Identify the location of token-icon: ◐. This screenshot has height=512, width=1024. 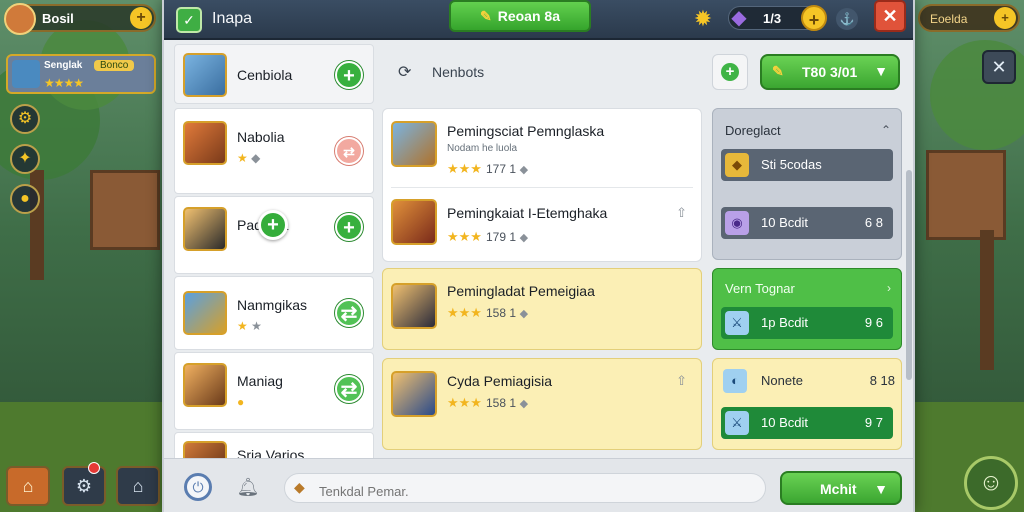
(735, 381).